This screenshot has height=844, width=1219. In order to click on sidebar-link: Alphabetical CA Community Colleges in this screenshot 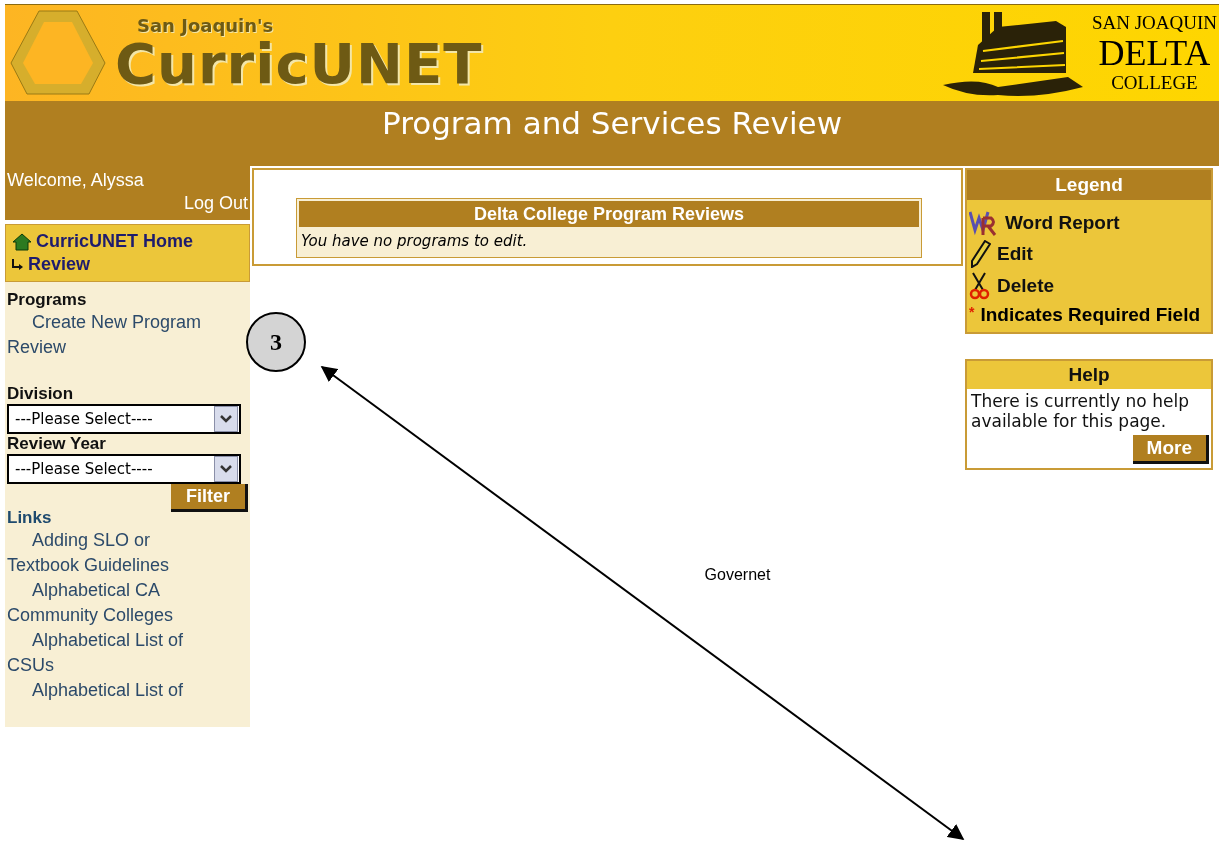, I will do `click(113, 603)`.